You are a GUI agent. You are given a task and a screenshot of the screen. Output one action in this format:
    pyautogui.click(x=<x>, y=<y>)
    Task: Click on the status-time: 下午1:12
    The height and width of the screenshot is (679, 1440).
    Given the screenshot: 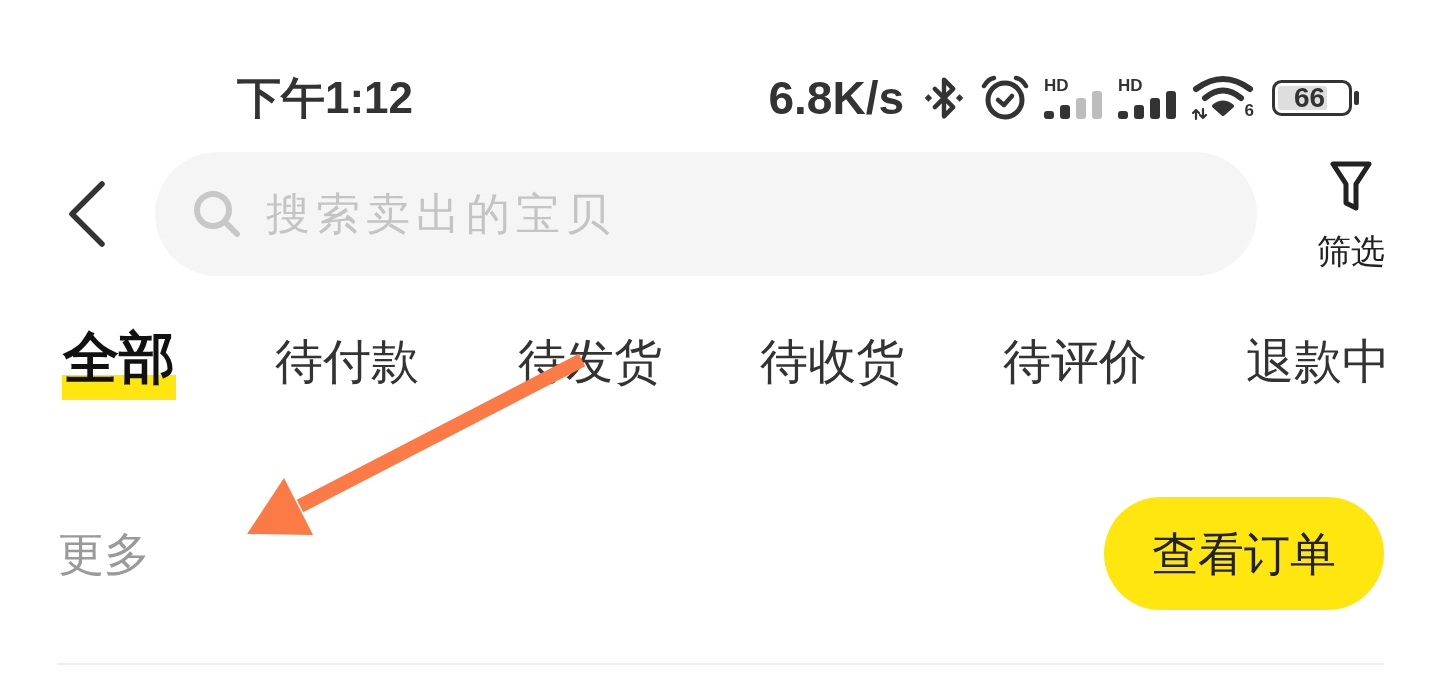 What is the action you would take?
    pyautogui.click(x=325, y=98)
    